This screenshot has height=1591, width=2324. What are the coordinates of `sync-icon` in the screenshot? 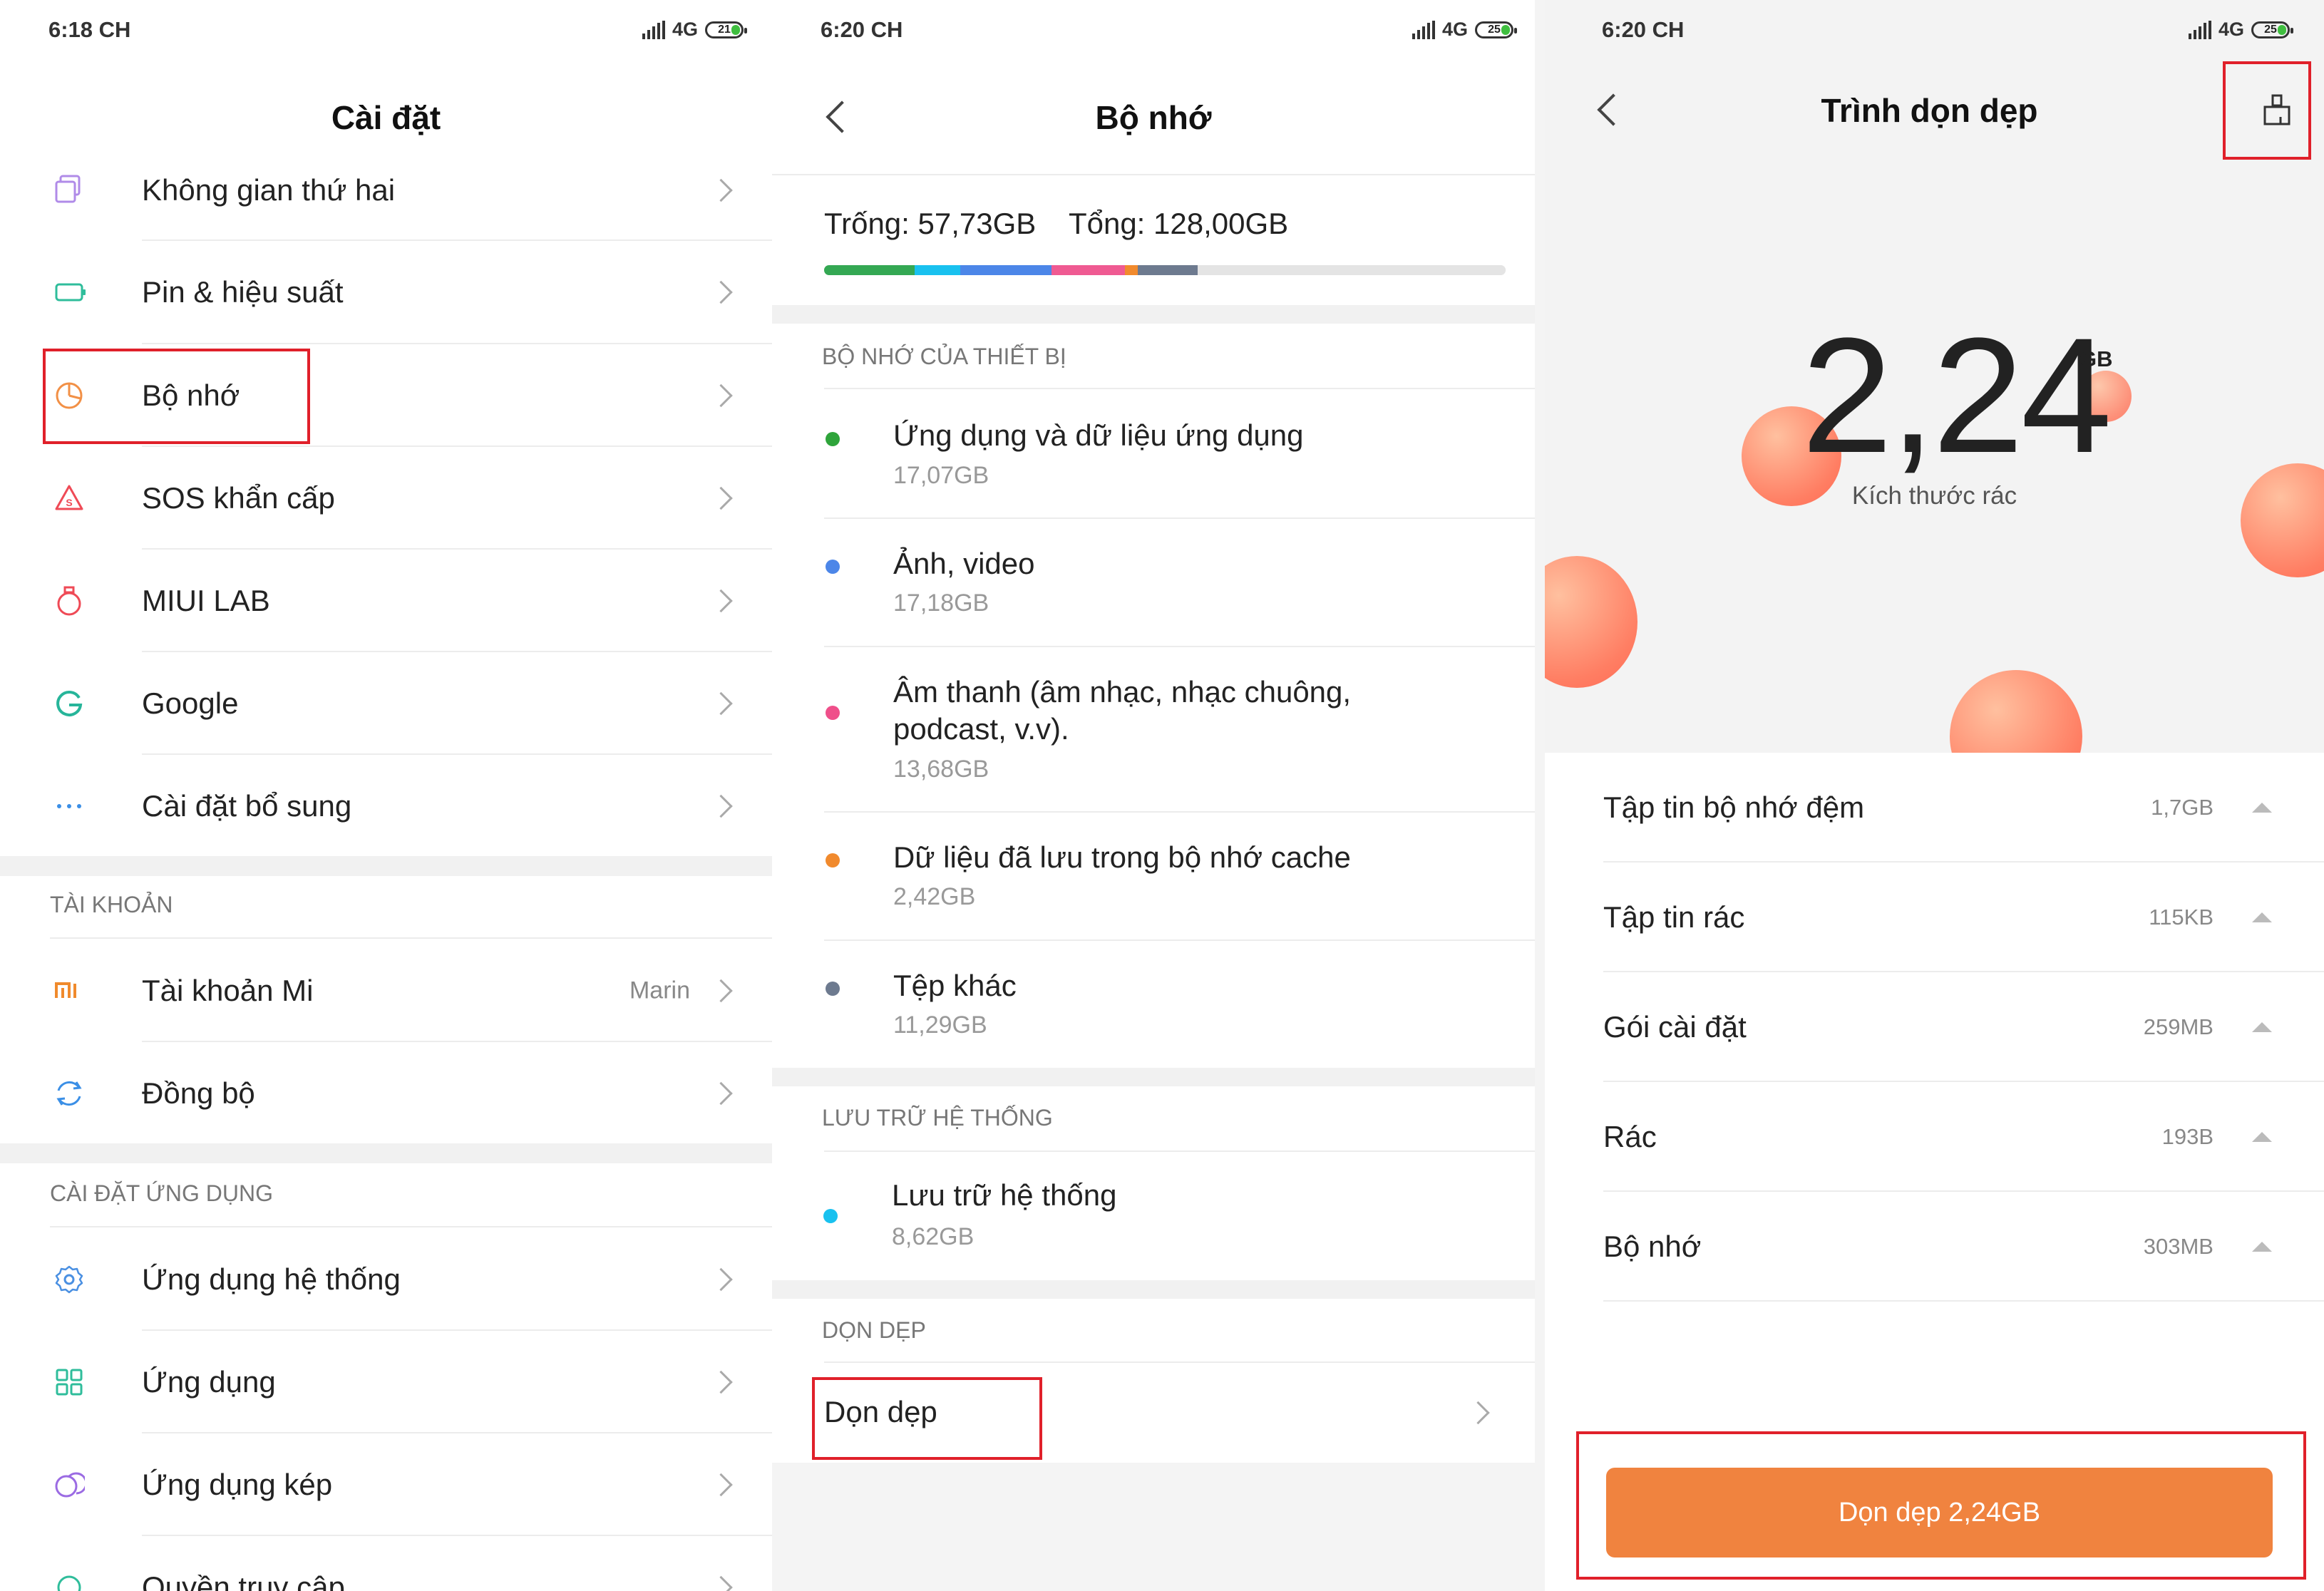 It's located at (69, 1093).